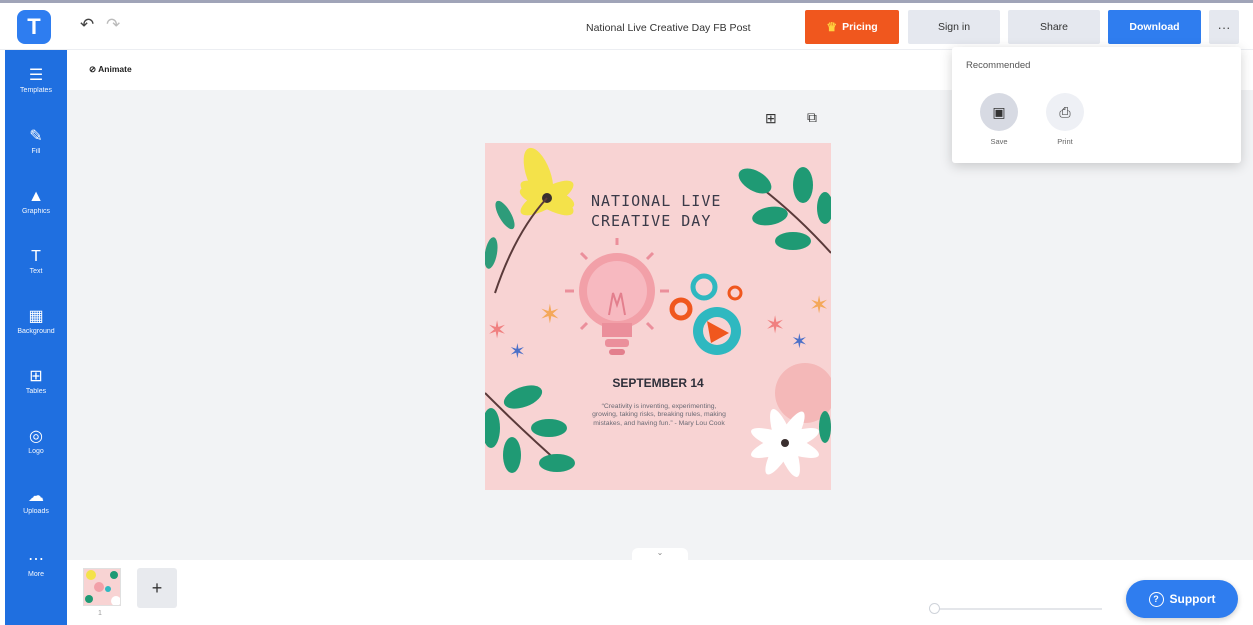 This screenshot has width=1253, height=625. What do you see at coordinates (36, 90) in the screenshot?
I see `sidebar-item-label: Templates` at bounding box center [36, 90].